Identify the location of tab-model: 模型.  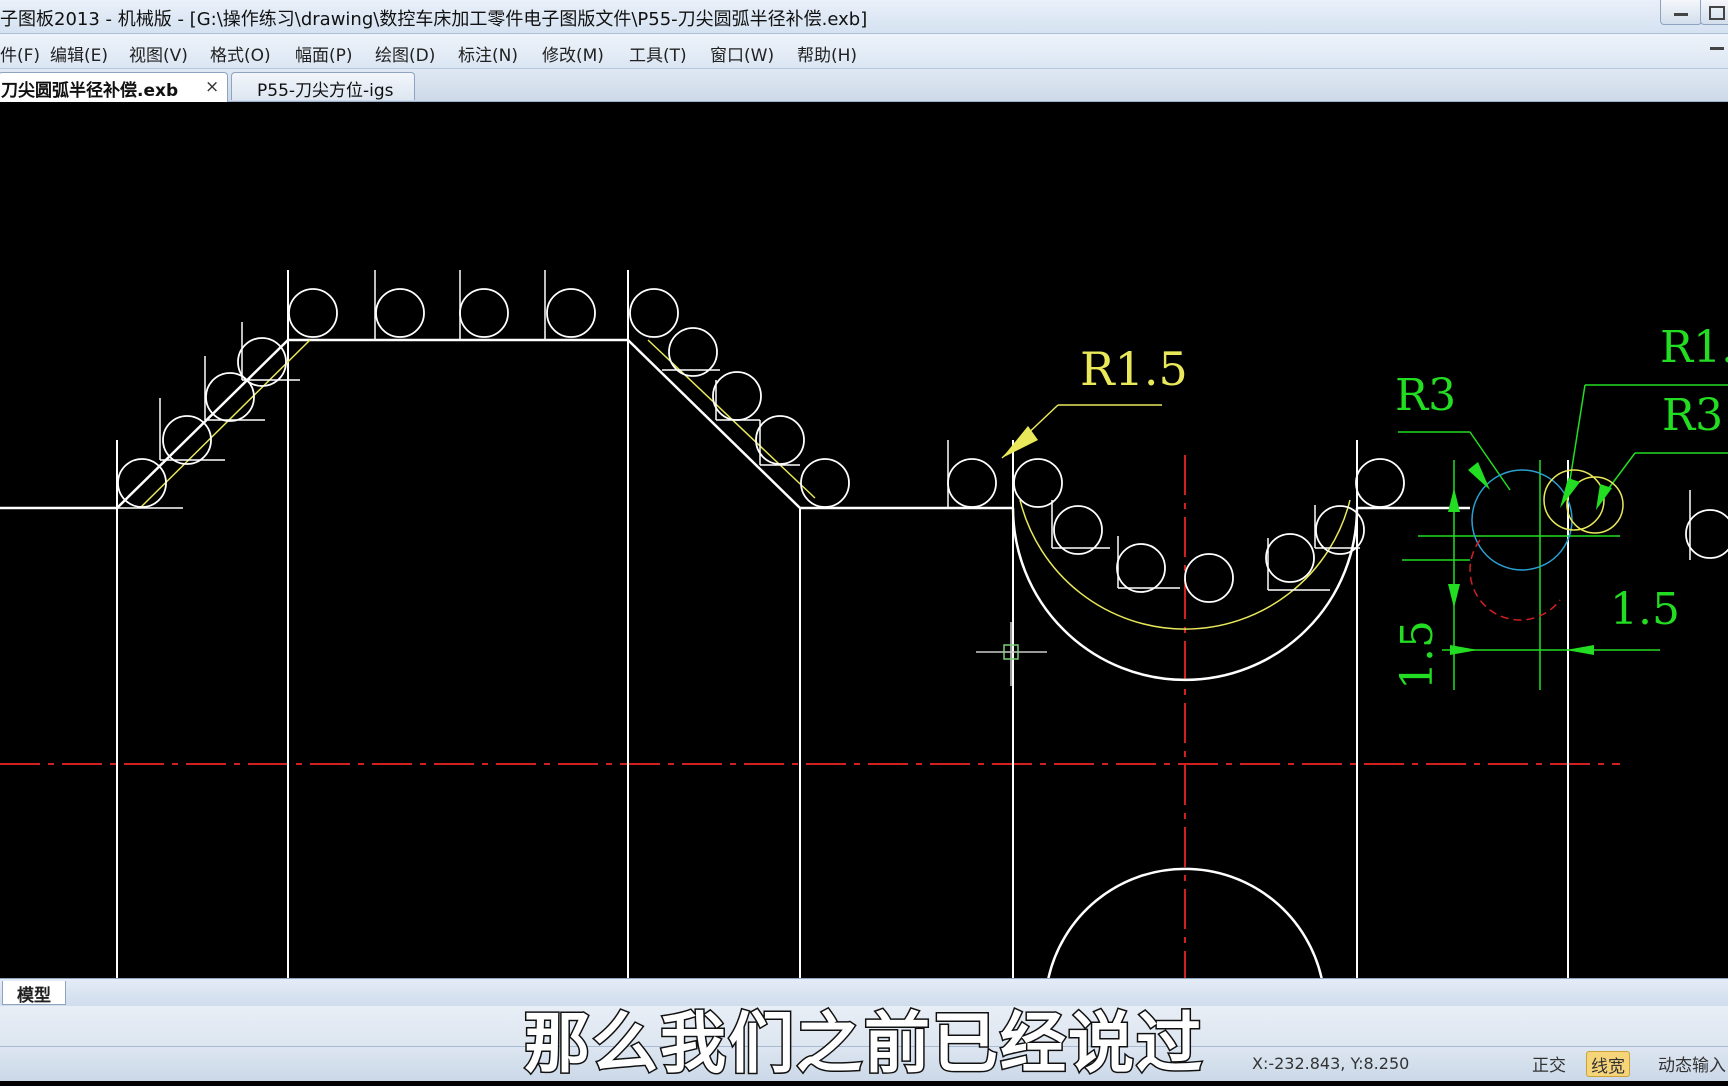
(34, 993).